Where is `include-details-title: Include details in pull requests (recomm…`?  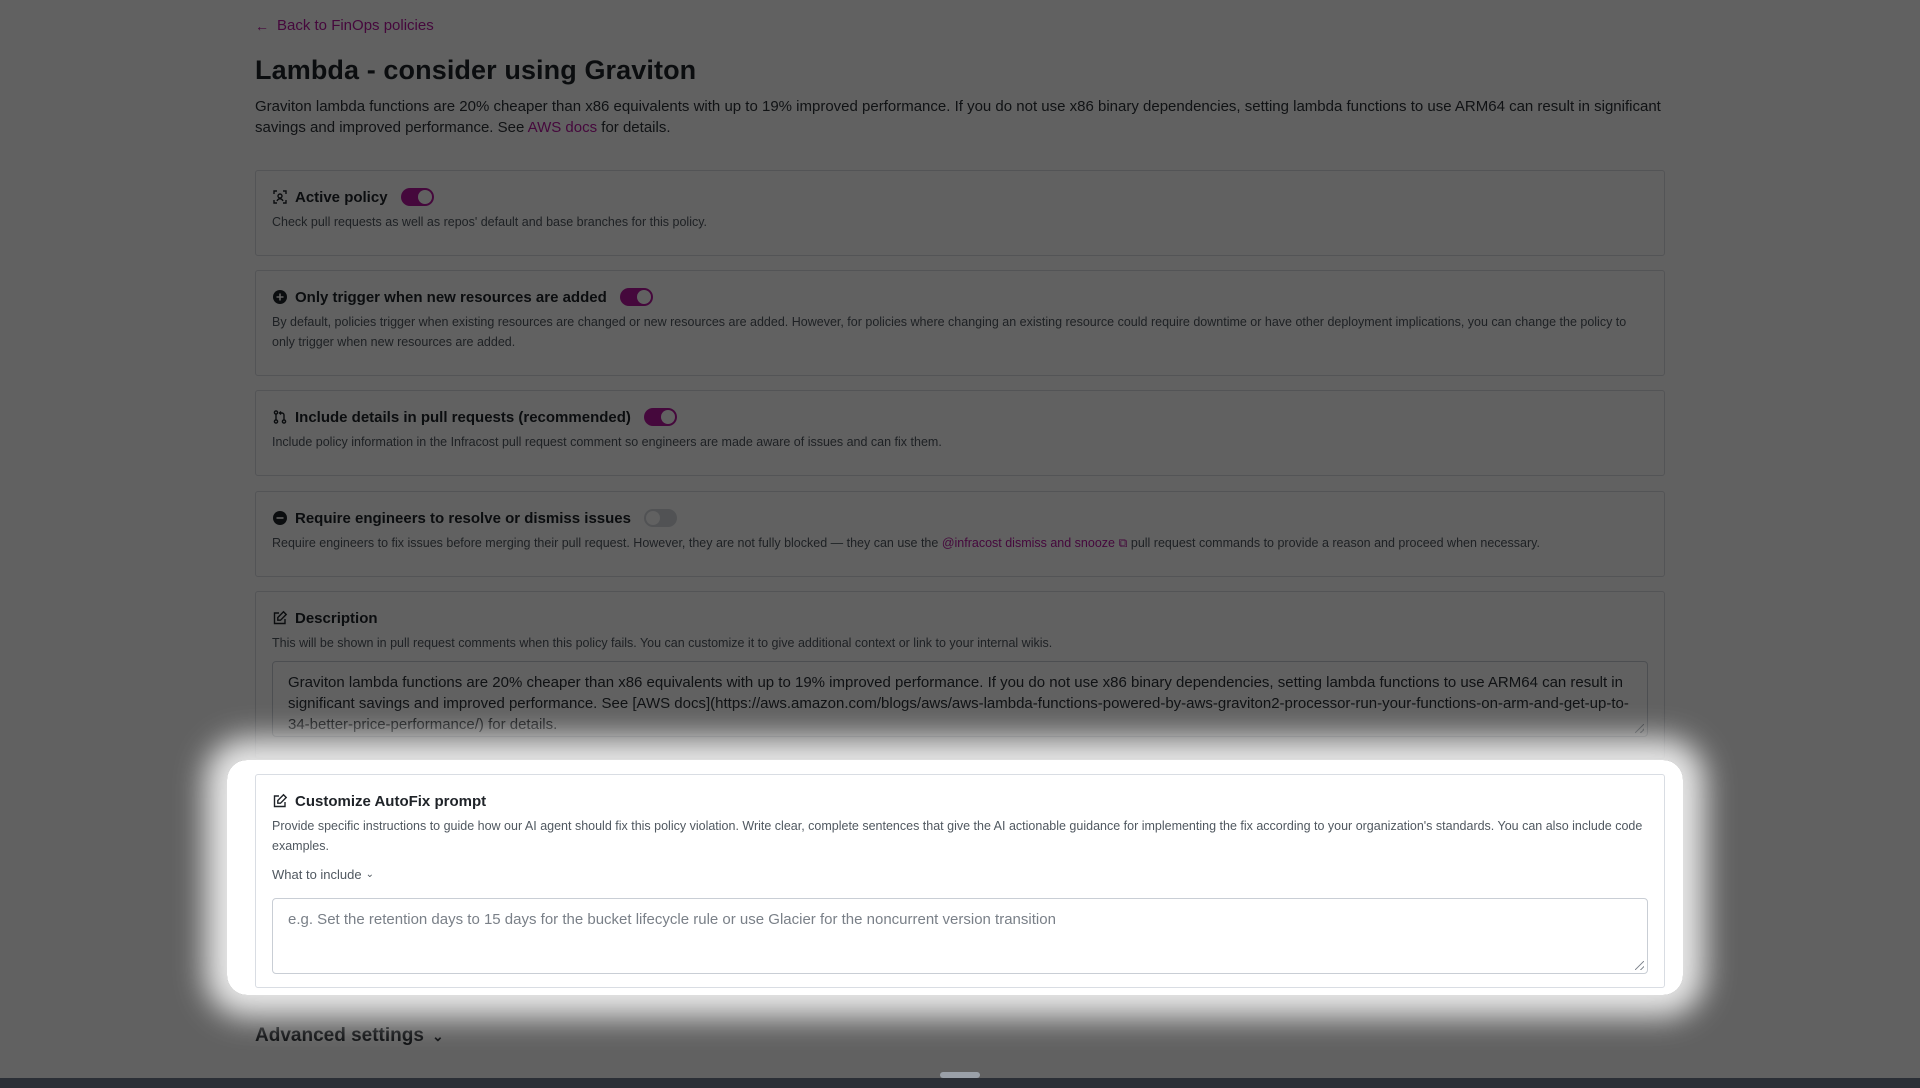
include-details-title: Include details in pull requests (recomm… is located at coordinates (463, 417).